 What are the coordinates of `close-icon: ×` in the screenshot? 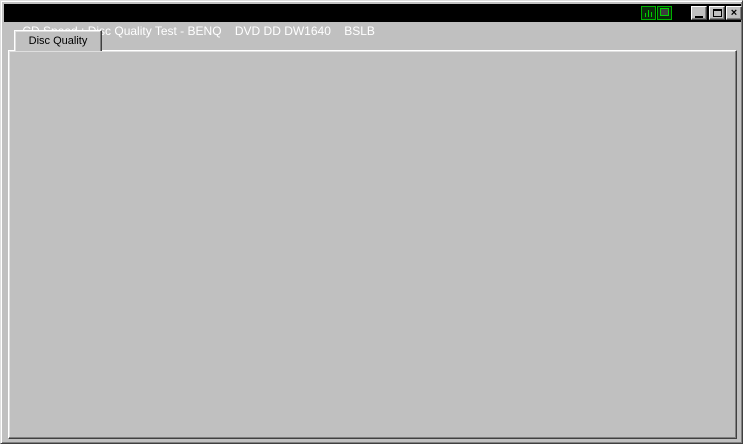 It's located at (734, 13).